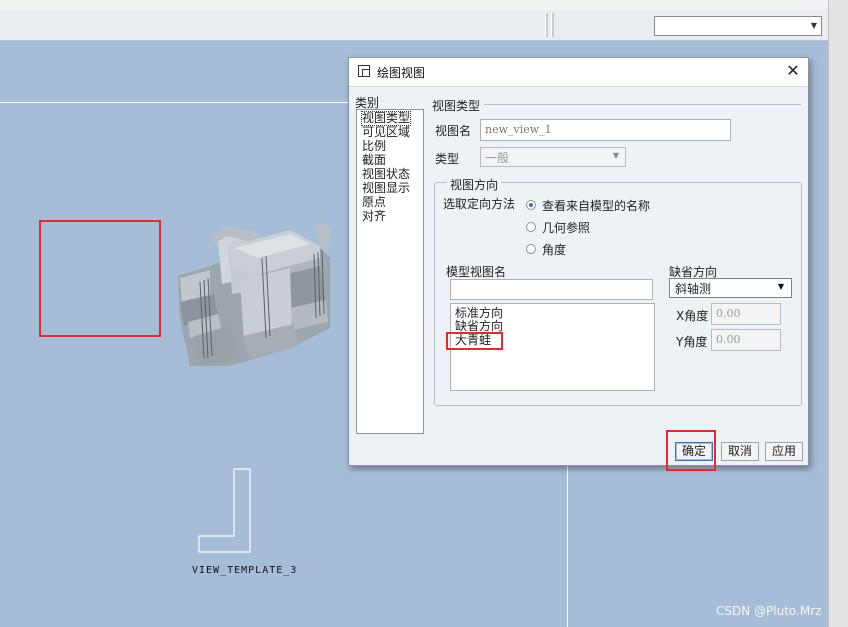 The width and height of the screenshot is (848, 627). I want to click on view-name-input: new_view_1, so click(605, 130).